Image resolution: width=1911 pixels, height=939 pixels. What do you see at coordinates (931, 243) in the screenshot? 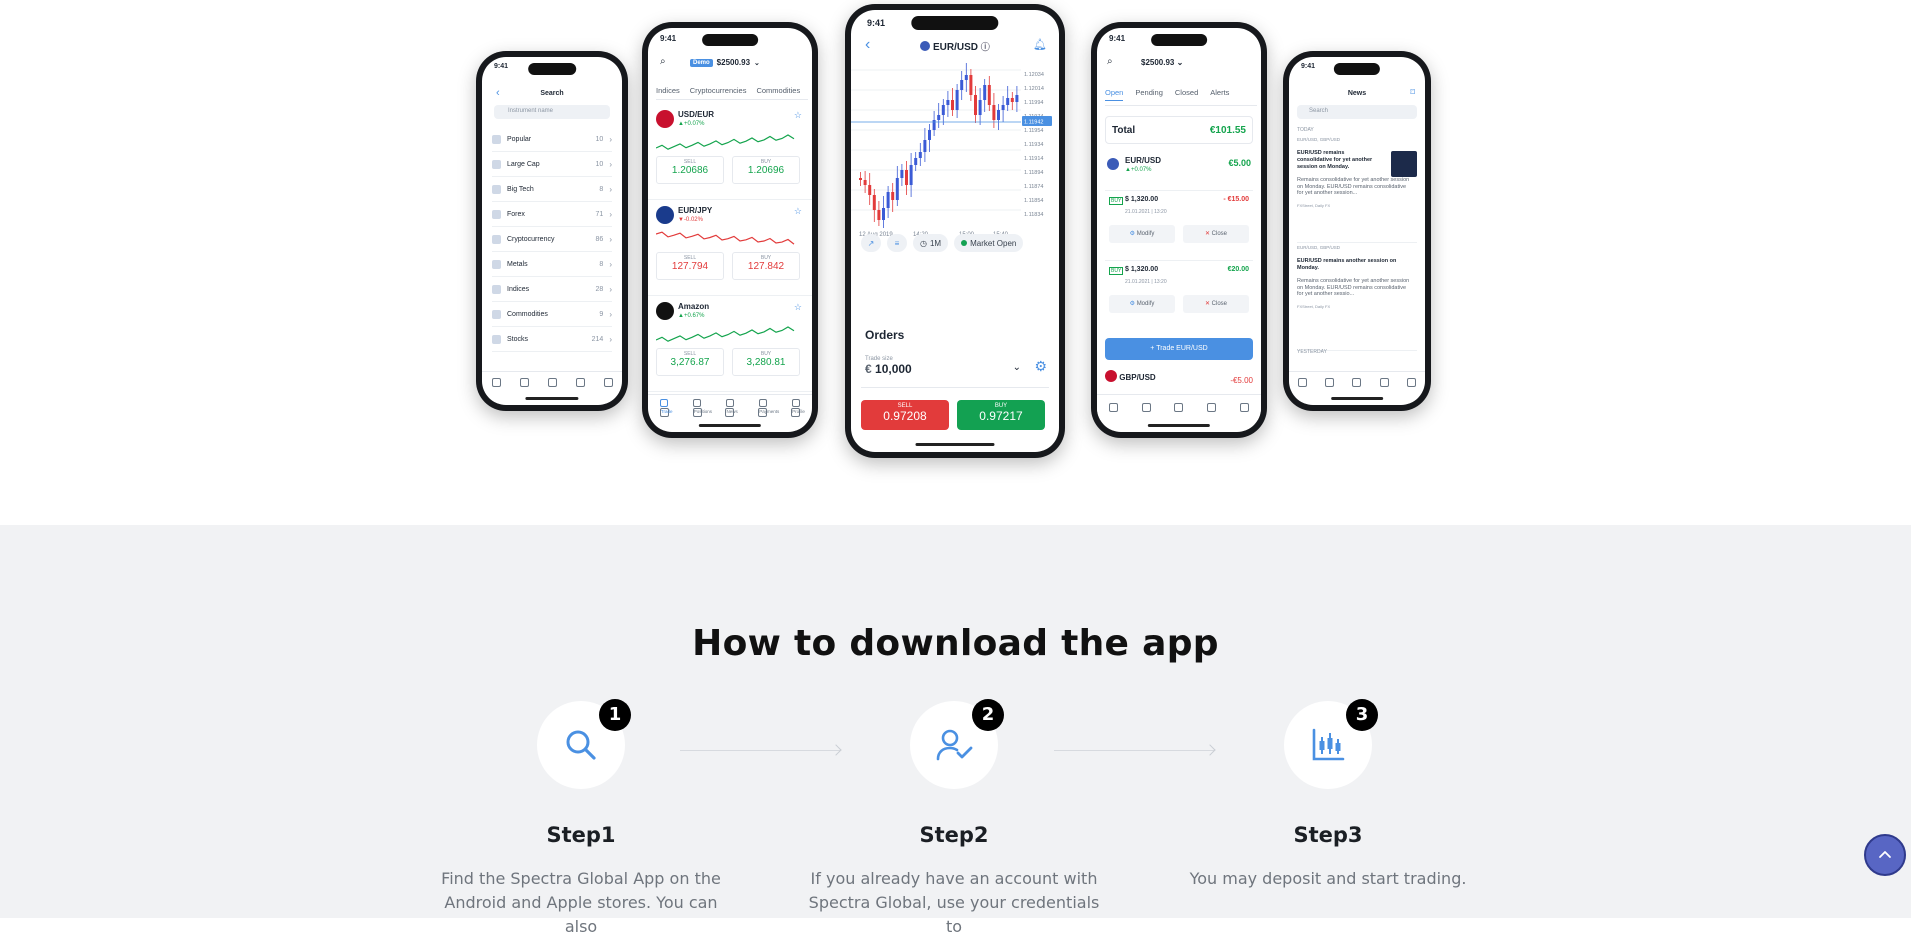
I see `timeframe-button: ◷ 1M` at bounding box center [931, 243].